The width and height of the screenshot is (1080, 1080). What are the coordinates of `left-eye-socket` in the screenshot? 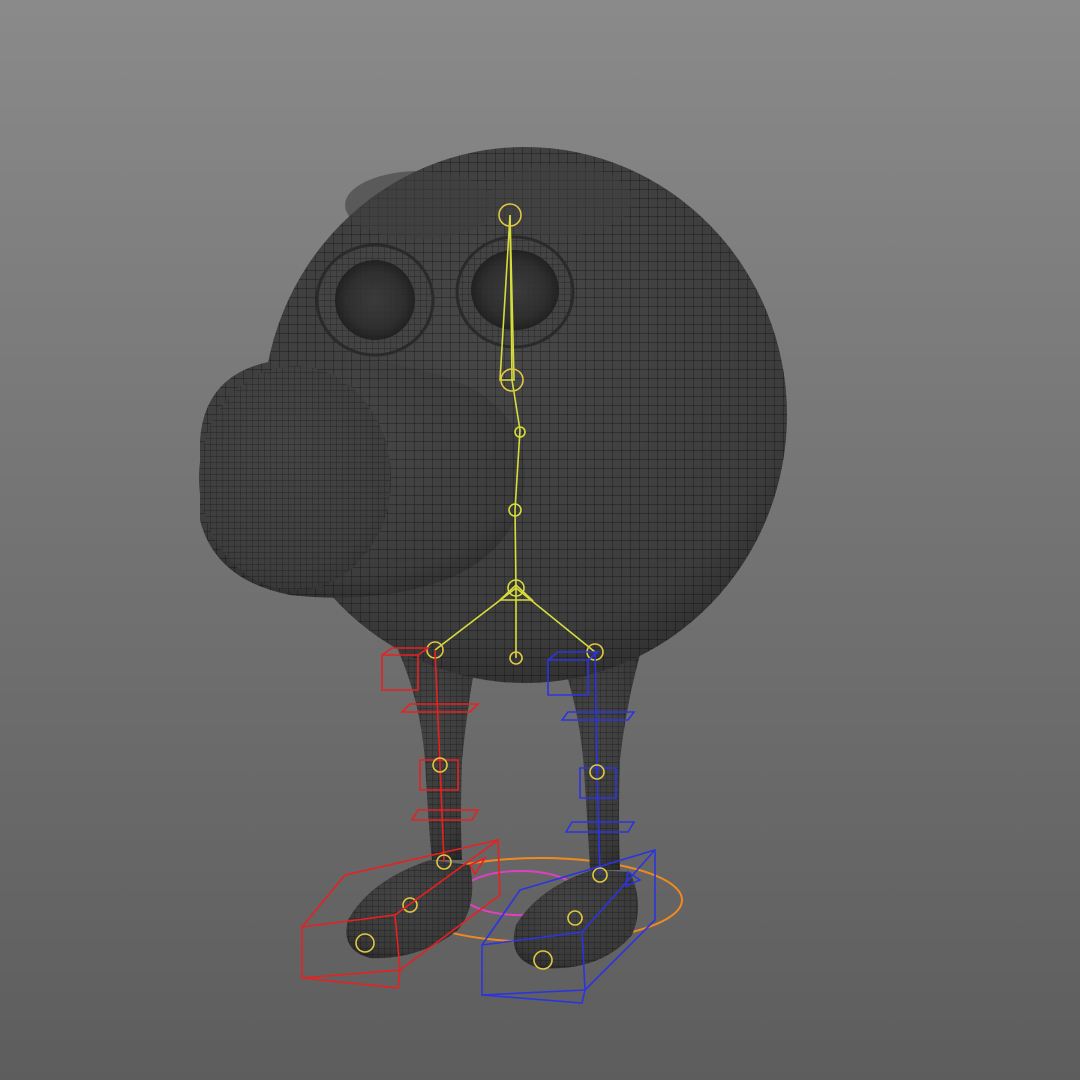 It's located at (375, 300).